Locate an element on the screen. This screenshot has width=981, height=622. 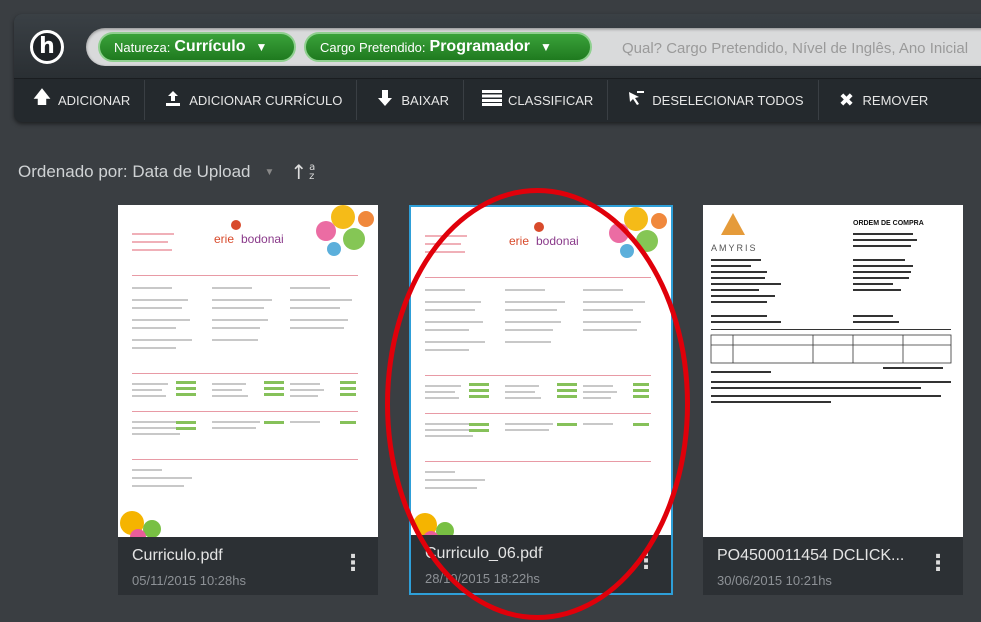
sort-label: Ordenado por: Data de Upload is located at coordinates (134, 171).